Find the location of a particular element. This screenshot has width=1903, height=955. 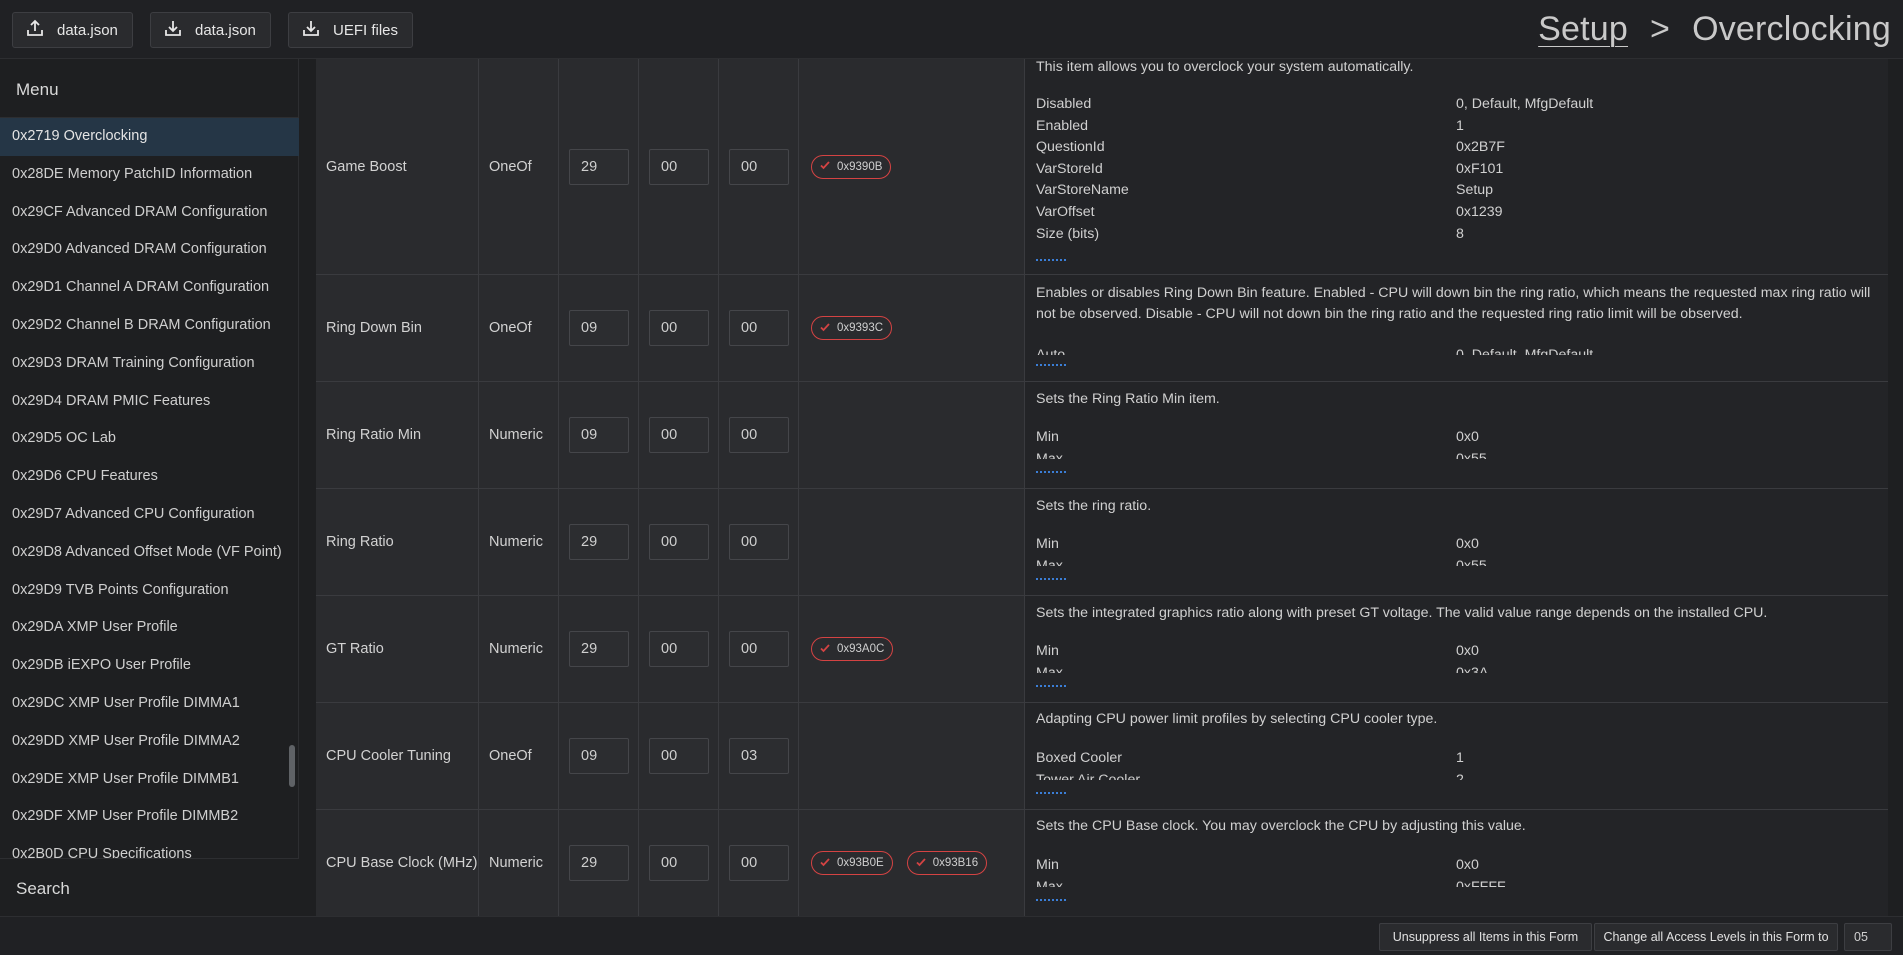

option-value: 0x55 is located at coordinates (1471, 561).